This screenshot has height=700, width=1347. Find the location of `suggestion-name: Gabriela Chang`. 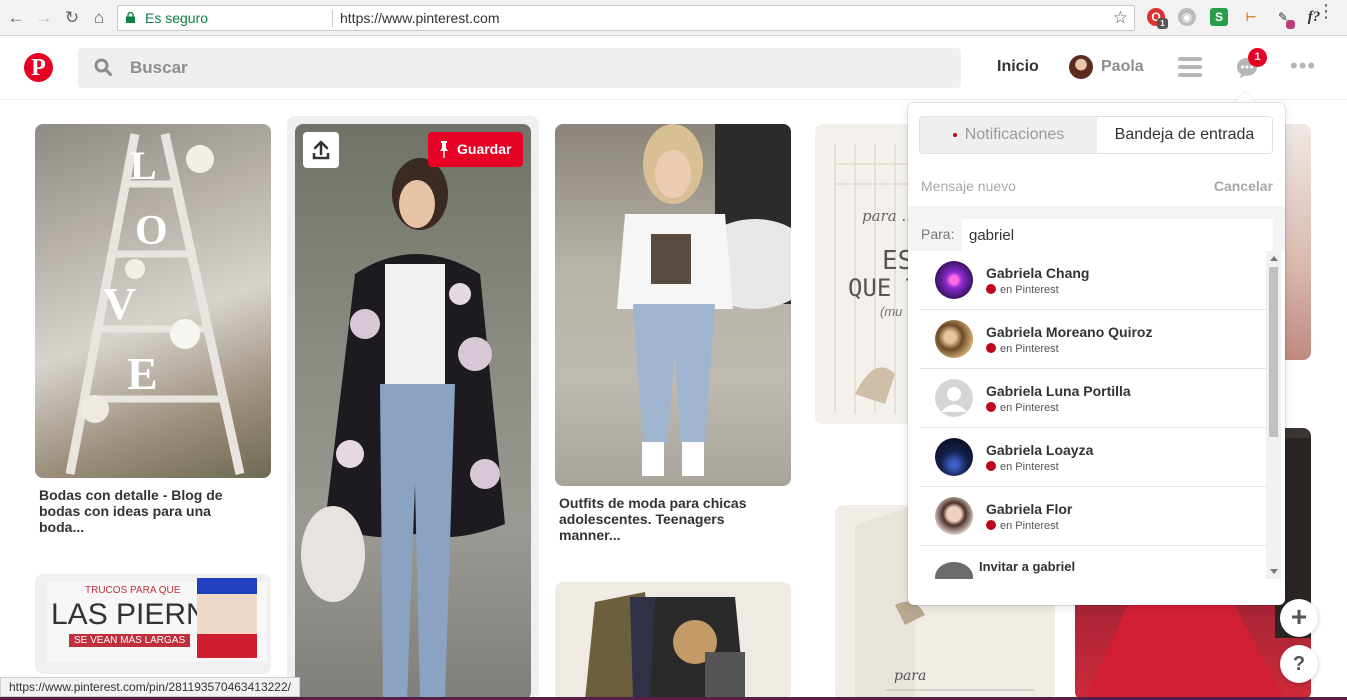

suggestion-name: Gabriela Chang is located at coordinates (1038, 273).